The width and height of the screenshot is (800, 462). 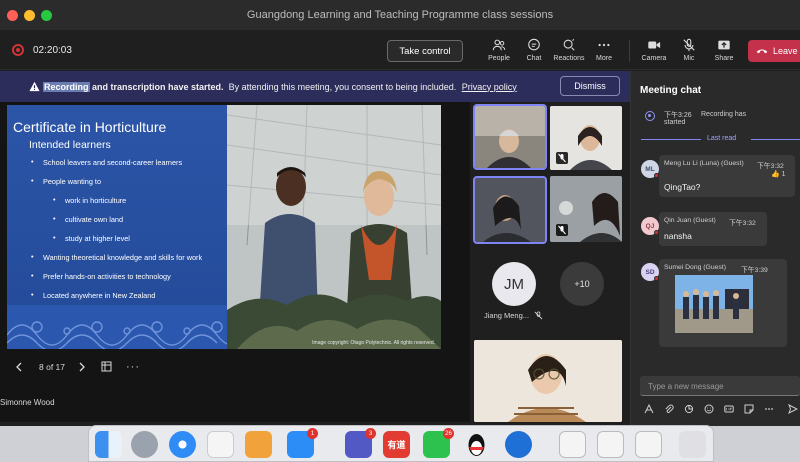 What do you see at coordinates (499, 45) in the screenshot?
I see `people-icon` at bounding box center [499, 45].